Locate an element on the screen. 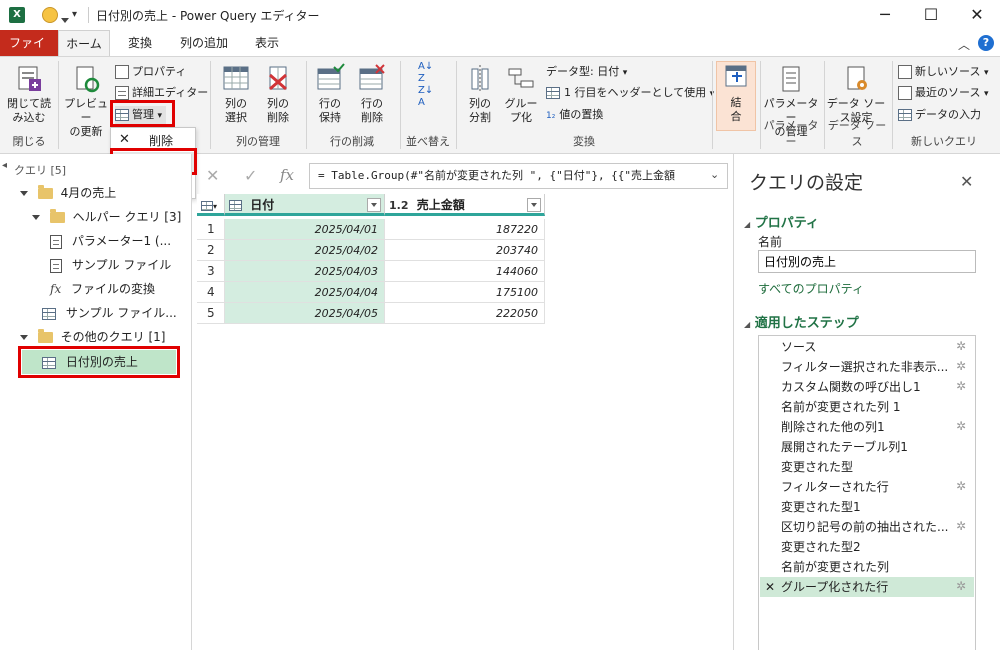 This screenshot has width=1000, height=650. enter-data-button: データの入力 is located at coordinates (939, 115).